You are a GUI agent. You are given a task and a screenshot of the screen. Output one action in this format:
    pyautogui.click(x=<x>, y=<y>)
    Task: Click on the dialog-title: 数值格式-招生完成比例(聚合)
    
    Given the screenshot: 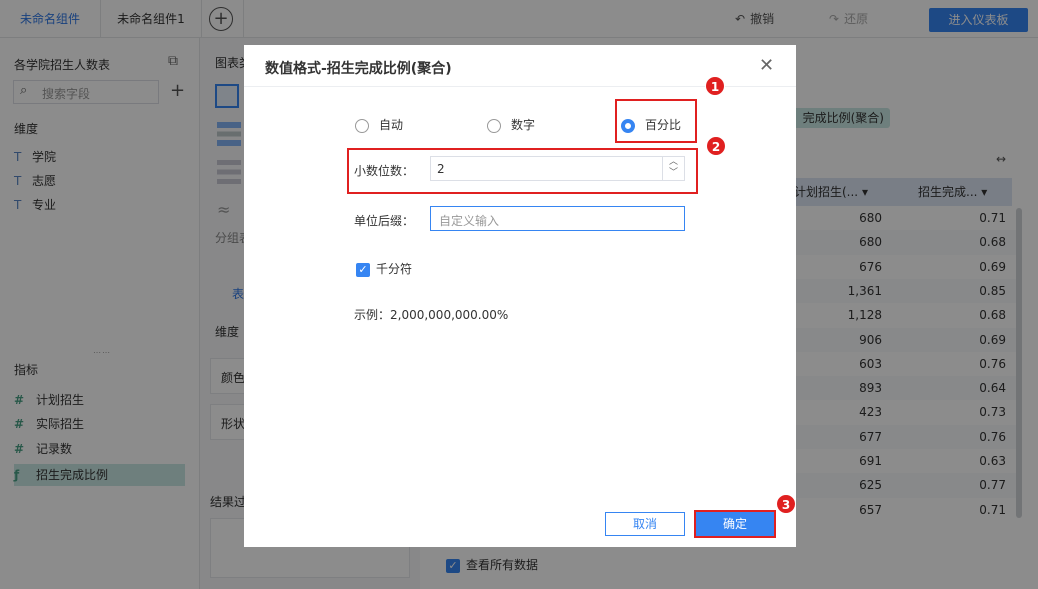 What is the action you would take?
    pyautogui.click(x=358, y=69)
    